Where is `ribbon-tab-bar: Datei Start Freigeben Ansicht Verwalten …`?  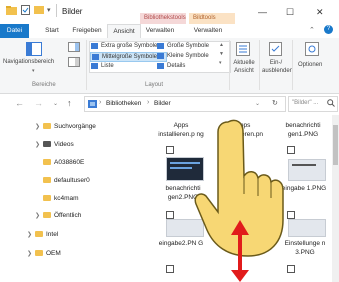
ribbon-tab-bar: Datei Start Freigeben Ansicht Verwalten … is located at coordinates (169, 31).